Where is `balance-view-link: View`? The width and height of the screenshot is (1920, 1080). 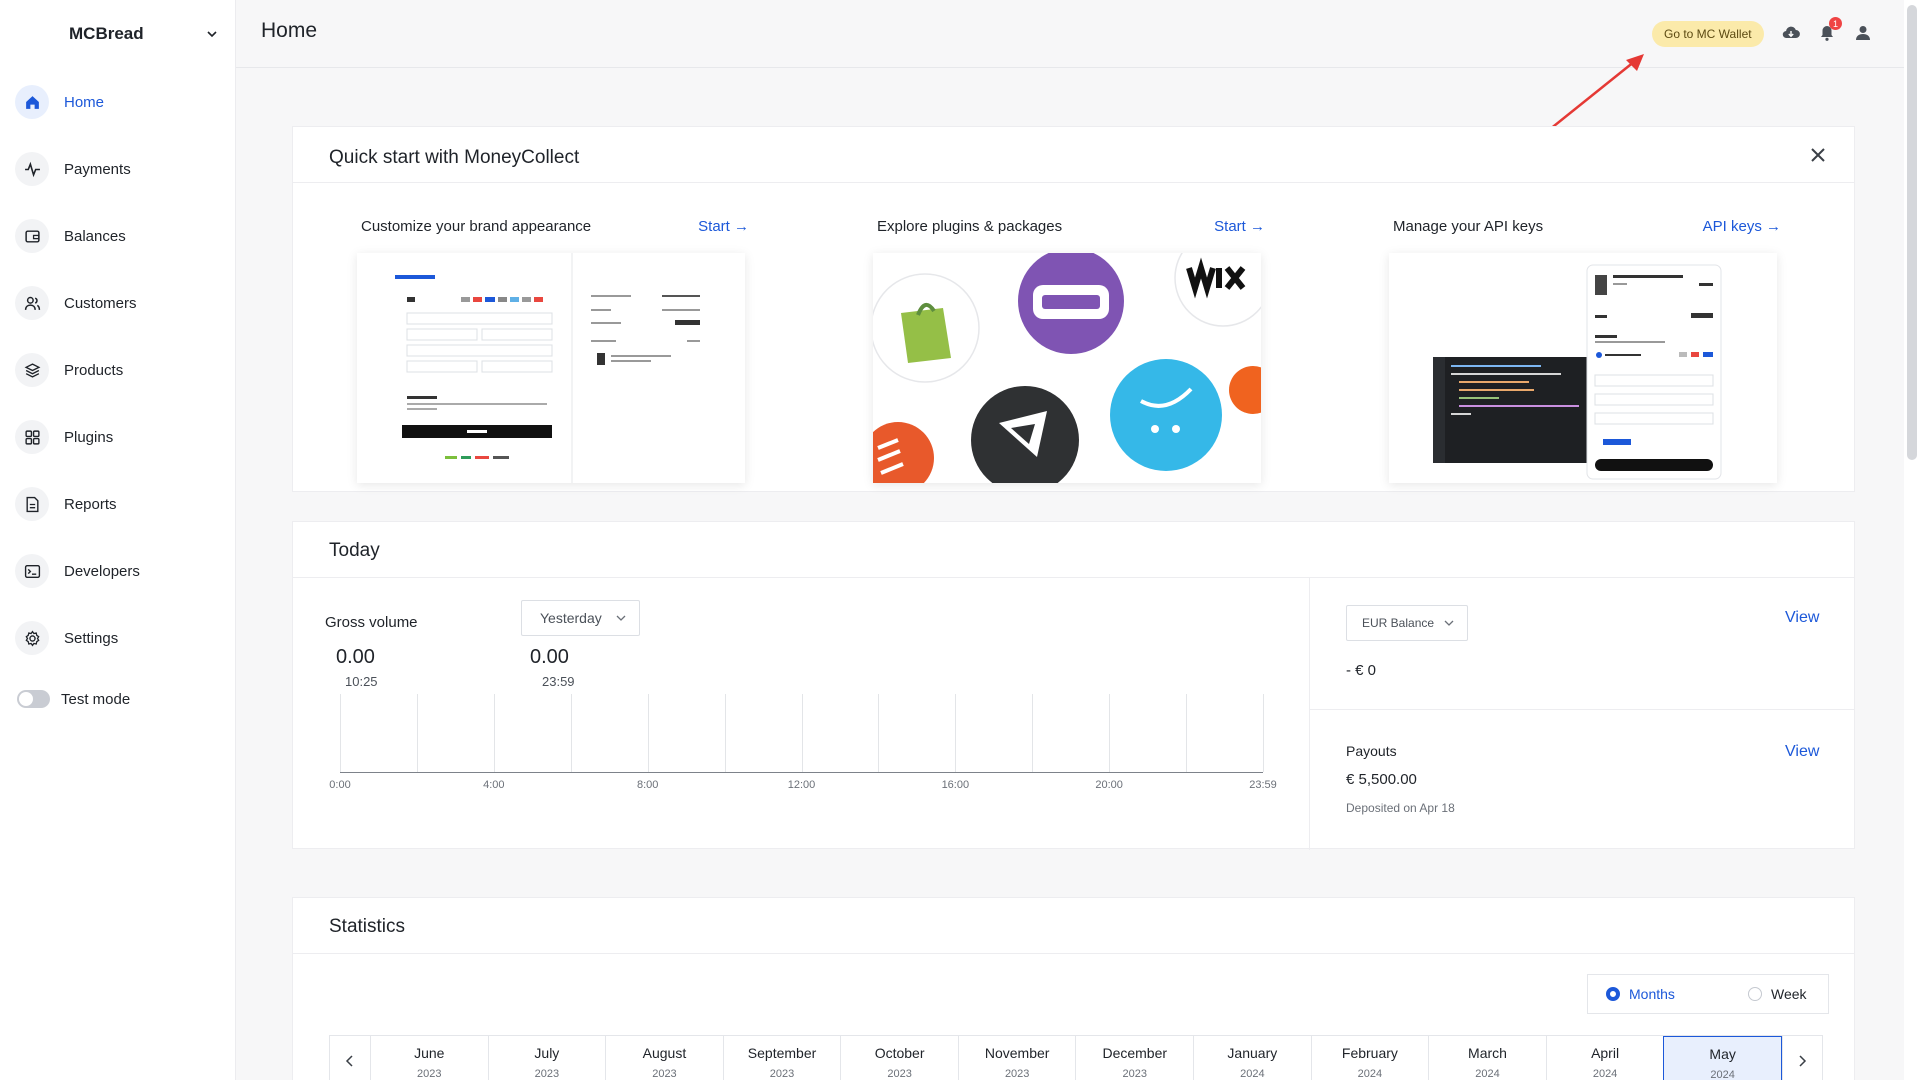 balance-view-link: View is located at coordinates (1802, 618).